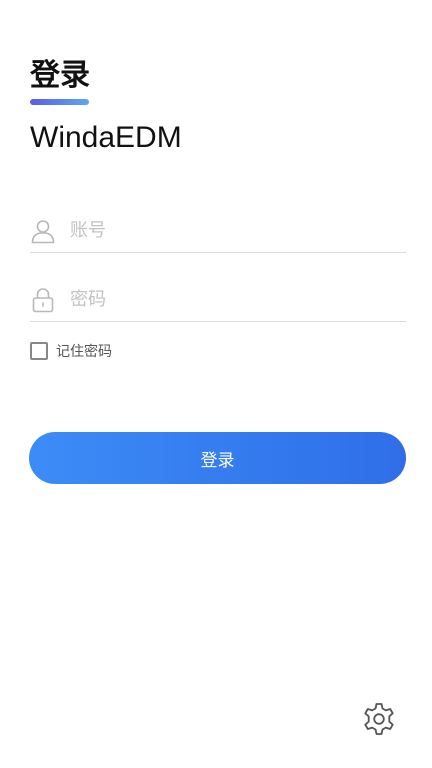 The image size is (432, 768). Describe the element at coordinates (43, 300) in the screenshot. I see `lock-icon` at that location.